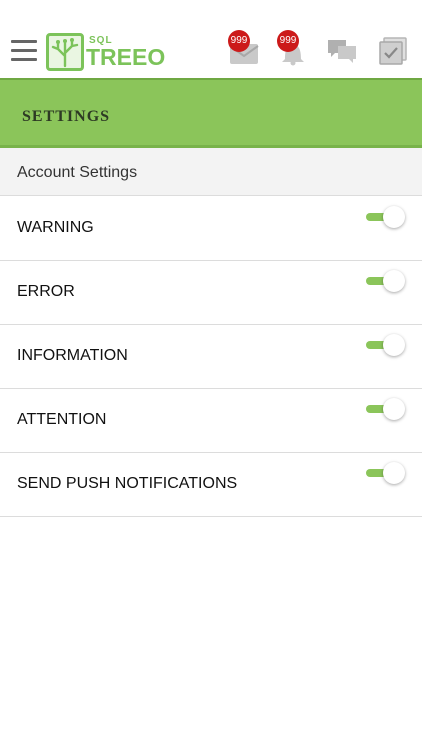 The width and height of the screenshot is (422, 750). I want to click on setting-row-push-notifications: SEND PUSH NOTIFICATIONS, so click(211, 485).